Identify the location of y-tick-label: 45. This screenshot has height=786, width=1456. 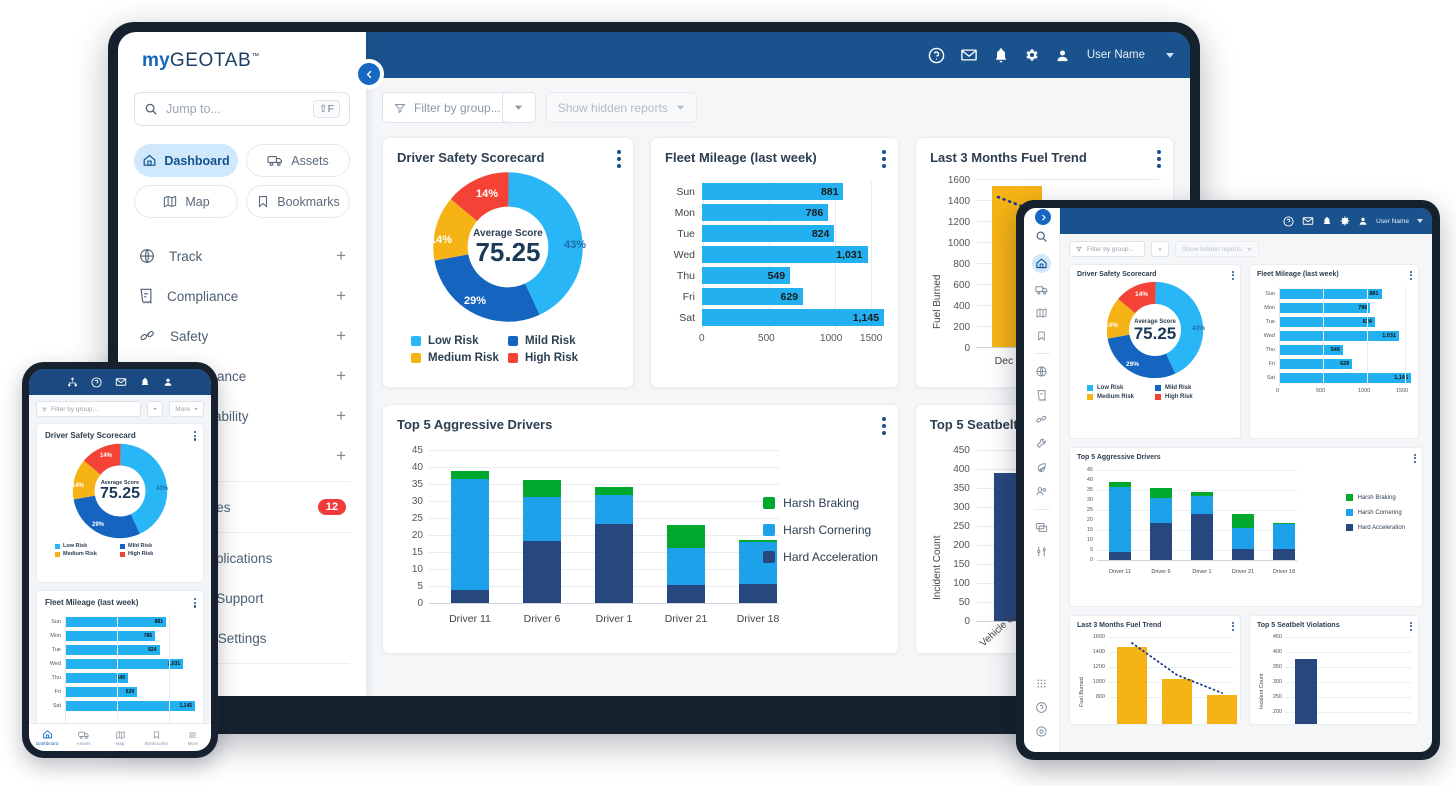
(417, 450).